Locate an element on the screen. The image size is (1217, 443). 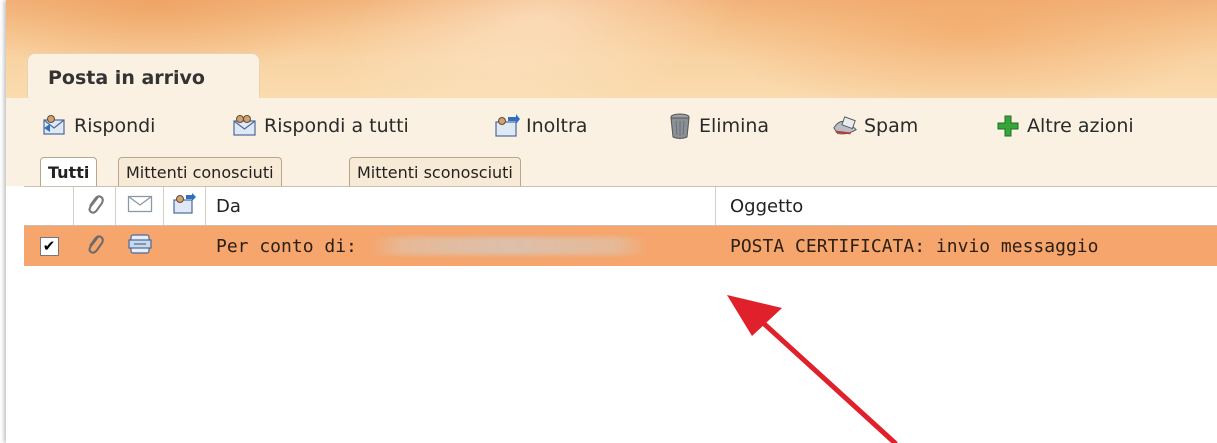
reply-label: Rispondi is located at coordinates (115, 125).